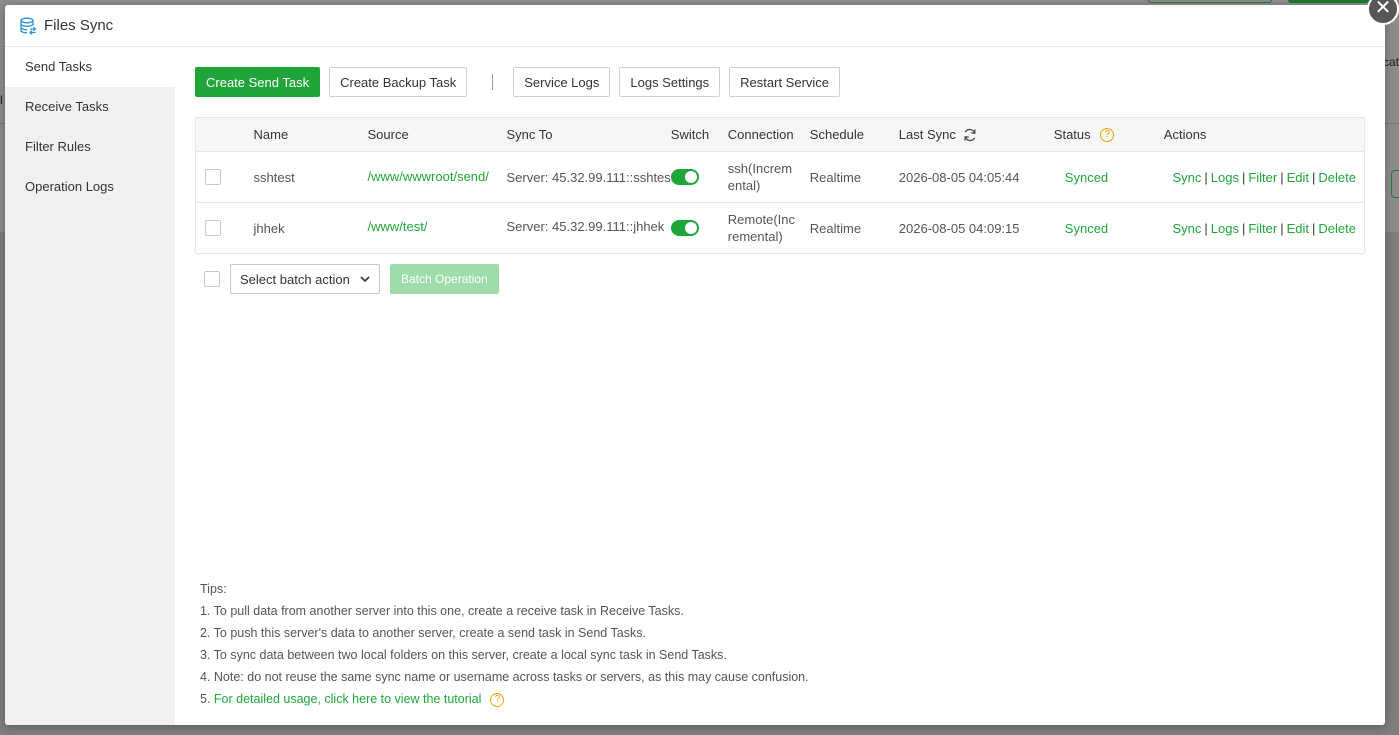 The image size is (1399, 735). Describe the element at coordinates (493, 82) in the screenshot. I see `toolbar-divider` at that location.